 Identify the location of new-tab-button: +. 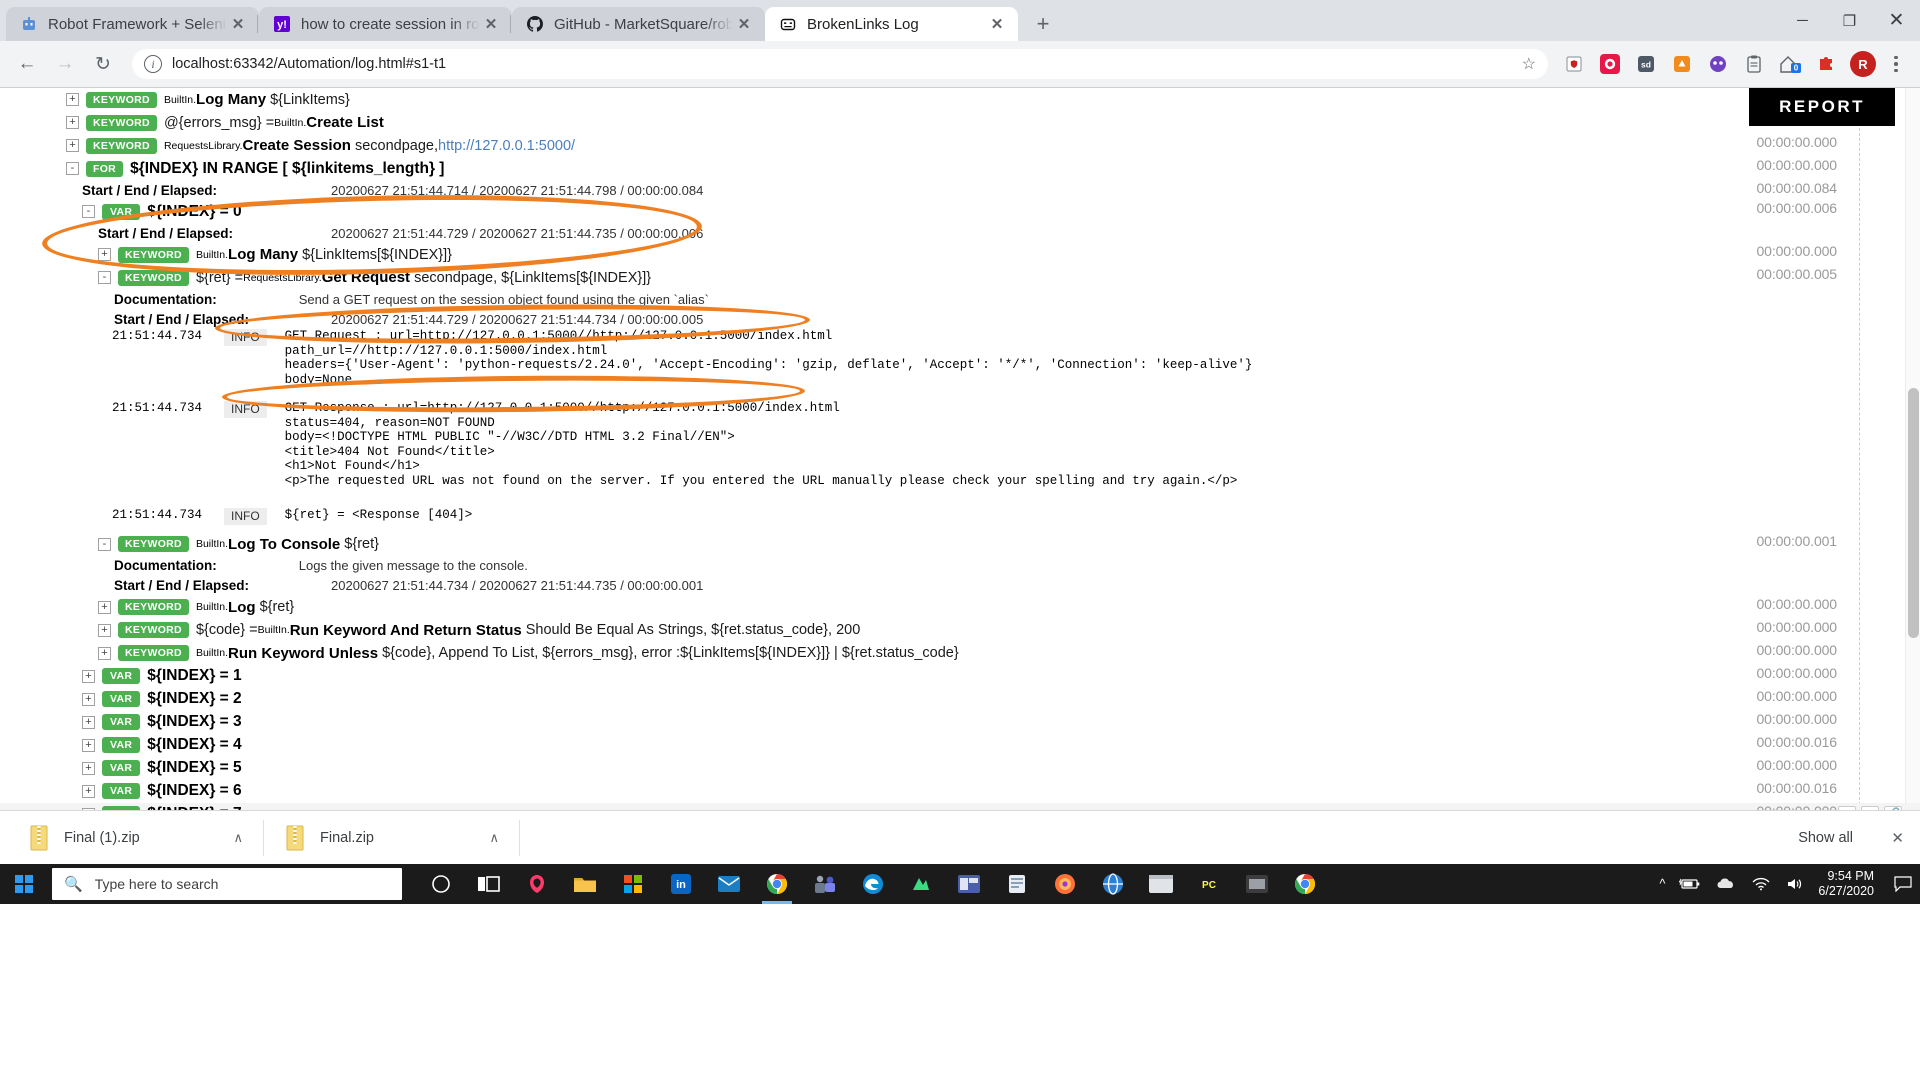
(1043, 24).